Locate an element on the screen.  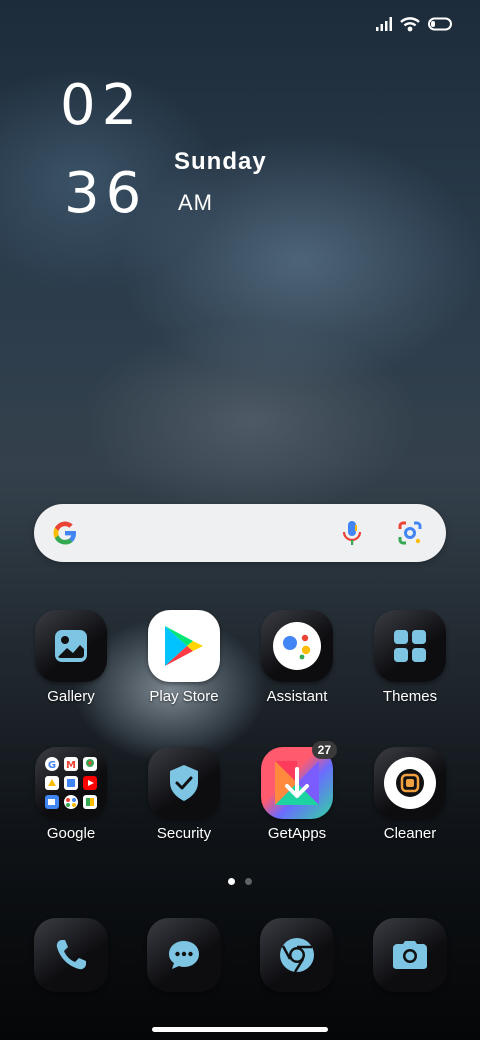
page-dot-active is located at coordinates (231, 881).